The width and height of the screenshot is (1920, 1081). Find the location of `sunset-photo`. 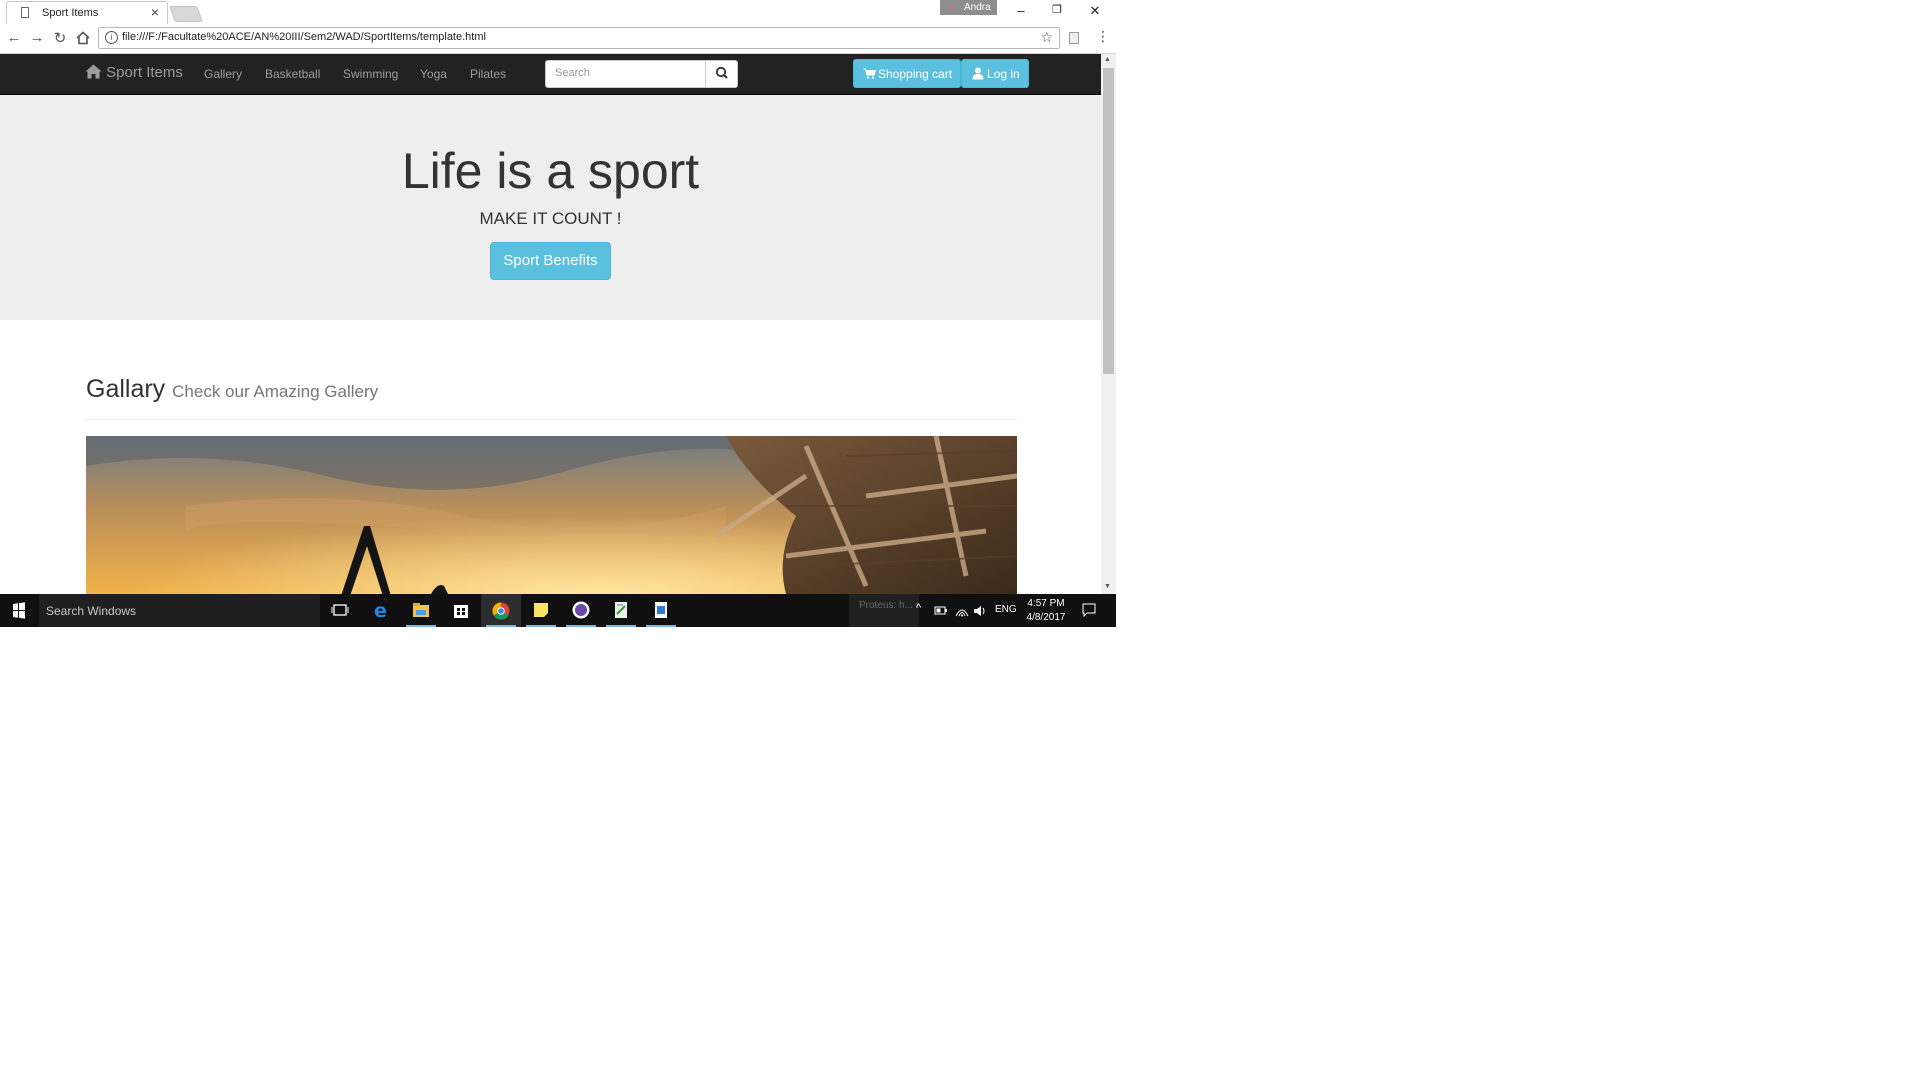

sunset-photo is located at coordinates (551, 515).